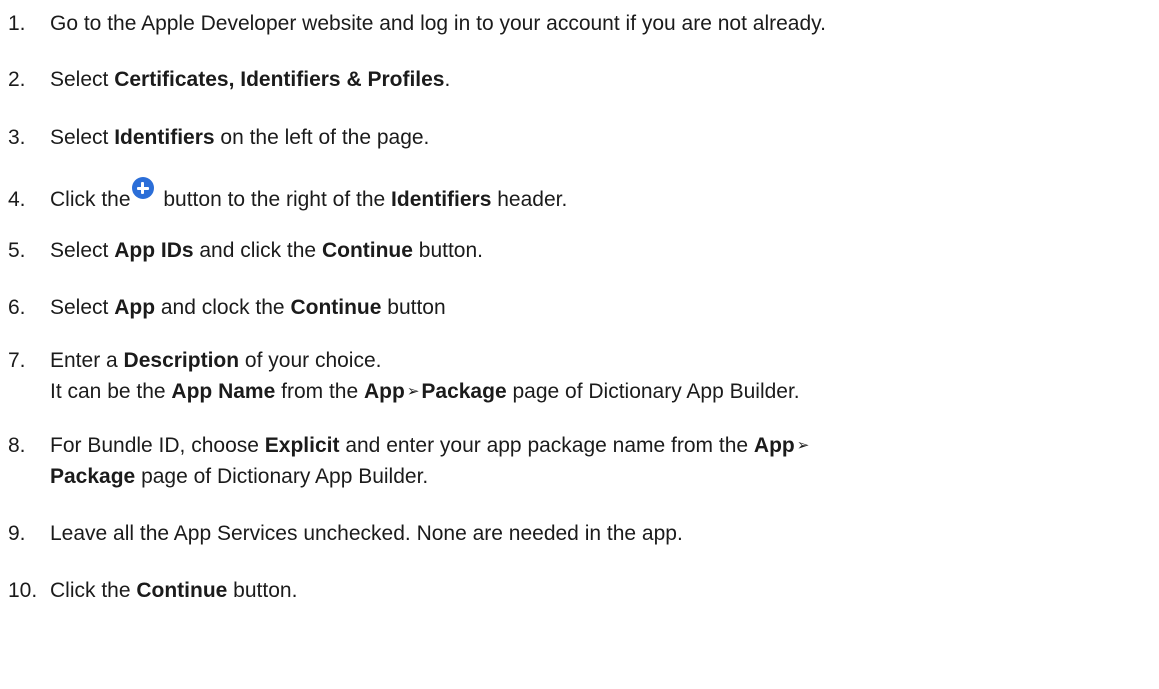 The image size is (1159, 689). What do you see at coordinates (223, 391) in the screenshot?
I see `emphasized-term: App Name` at bounding box center [223, 391].